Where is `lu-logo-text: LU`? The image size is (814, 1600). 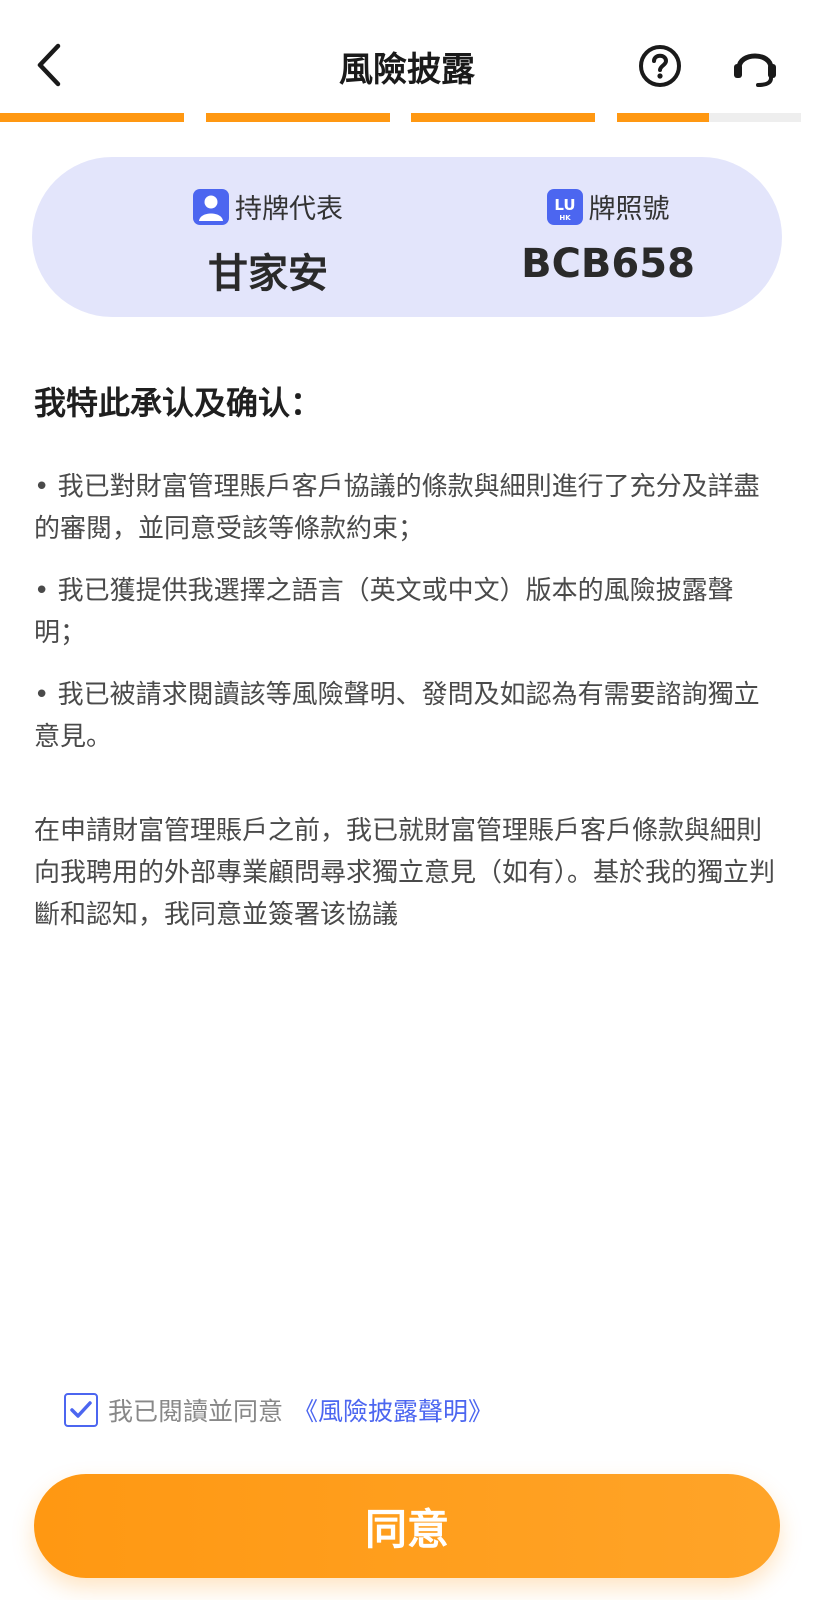 lu-logo-text: LU is located at coordinates (564, 205).